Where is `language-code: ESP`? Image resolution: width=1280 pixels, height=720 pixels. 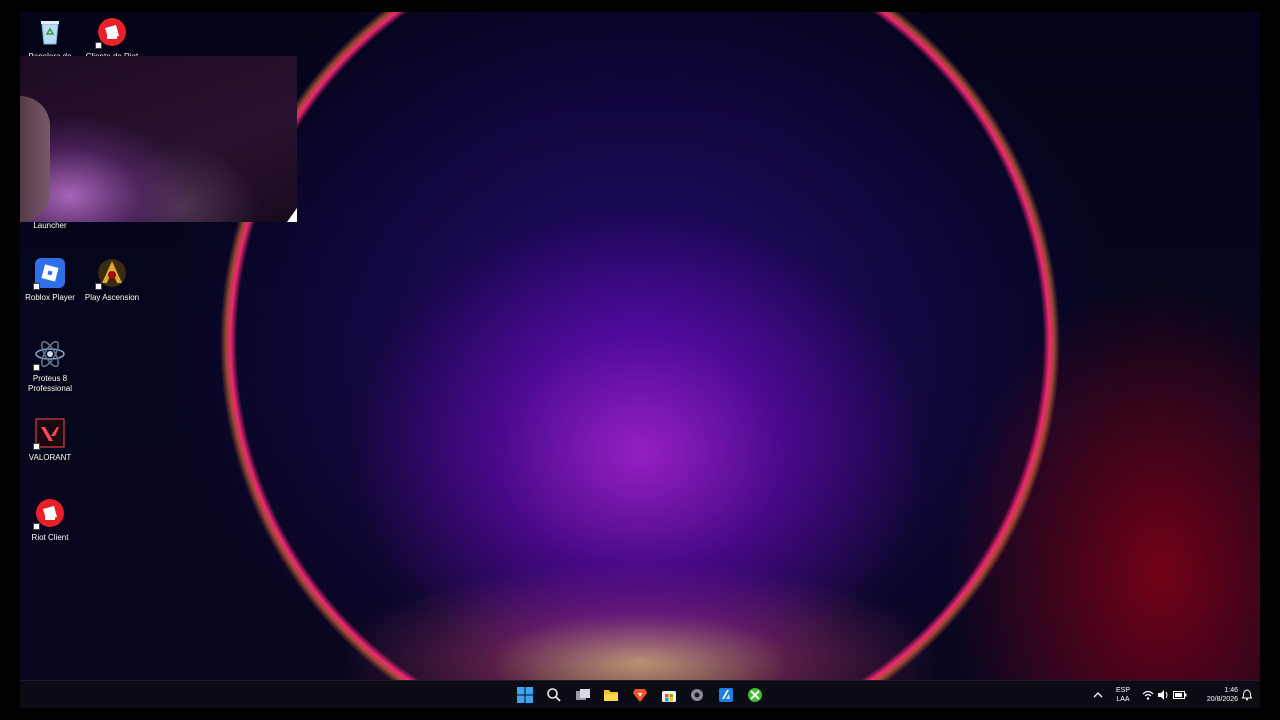 language-code: ESP is located at coordinates (1122, 690).